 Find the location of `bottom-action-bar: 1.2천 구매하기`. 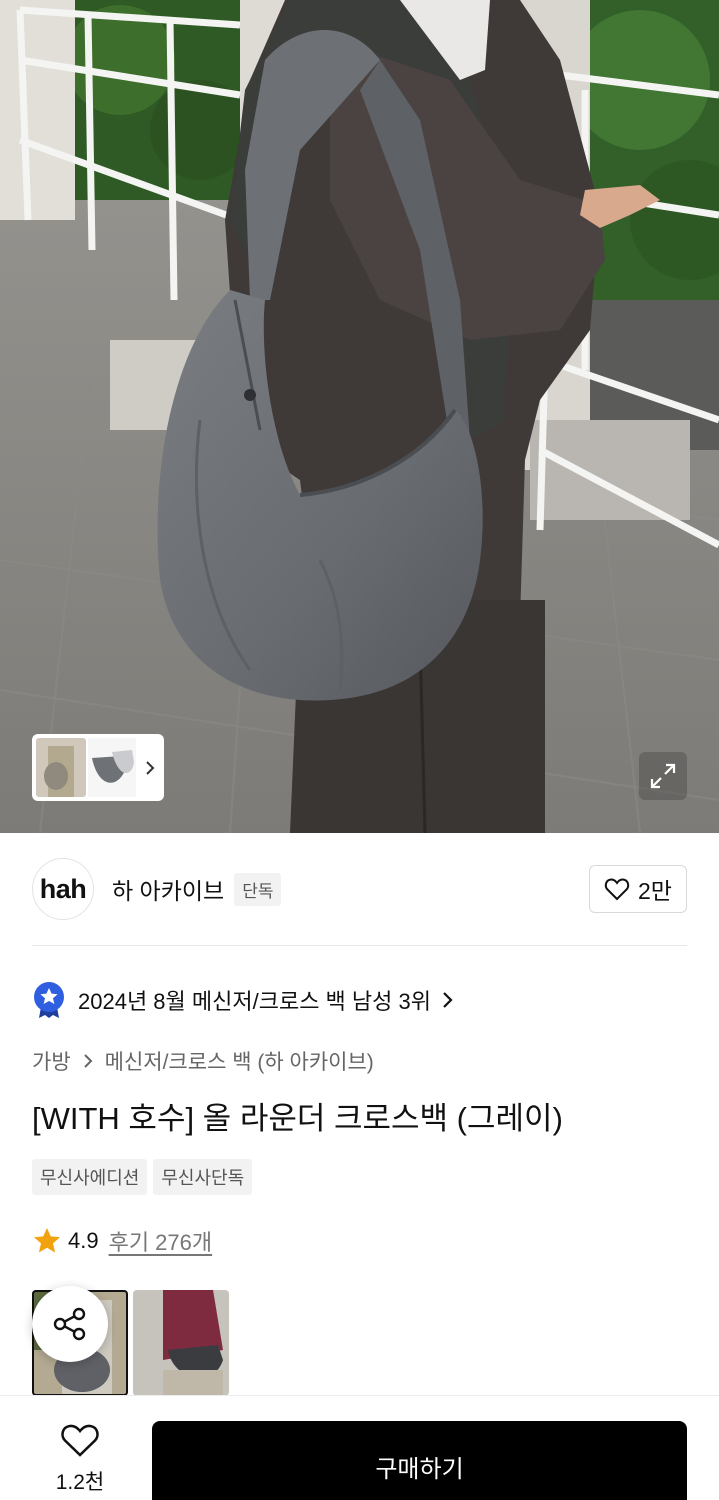

bottom-action-bar: 1.2천 구매하기 is located at coordinates (359, 1447).